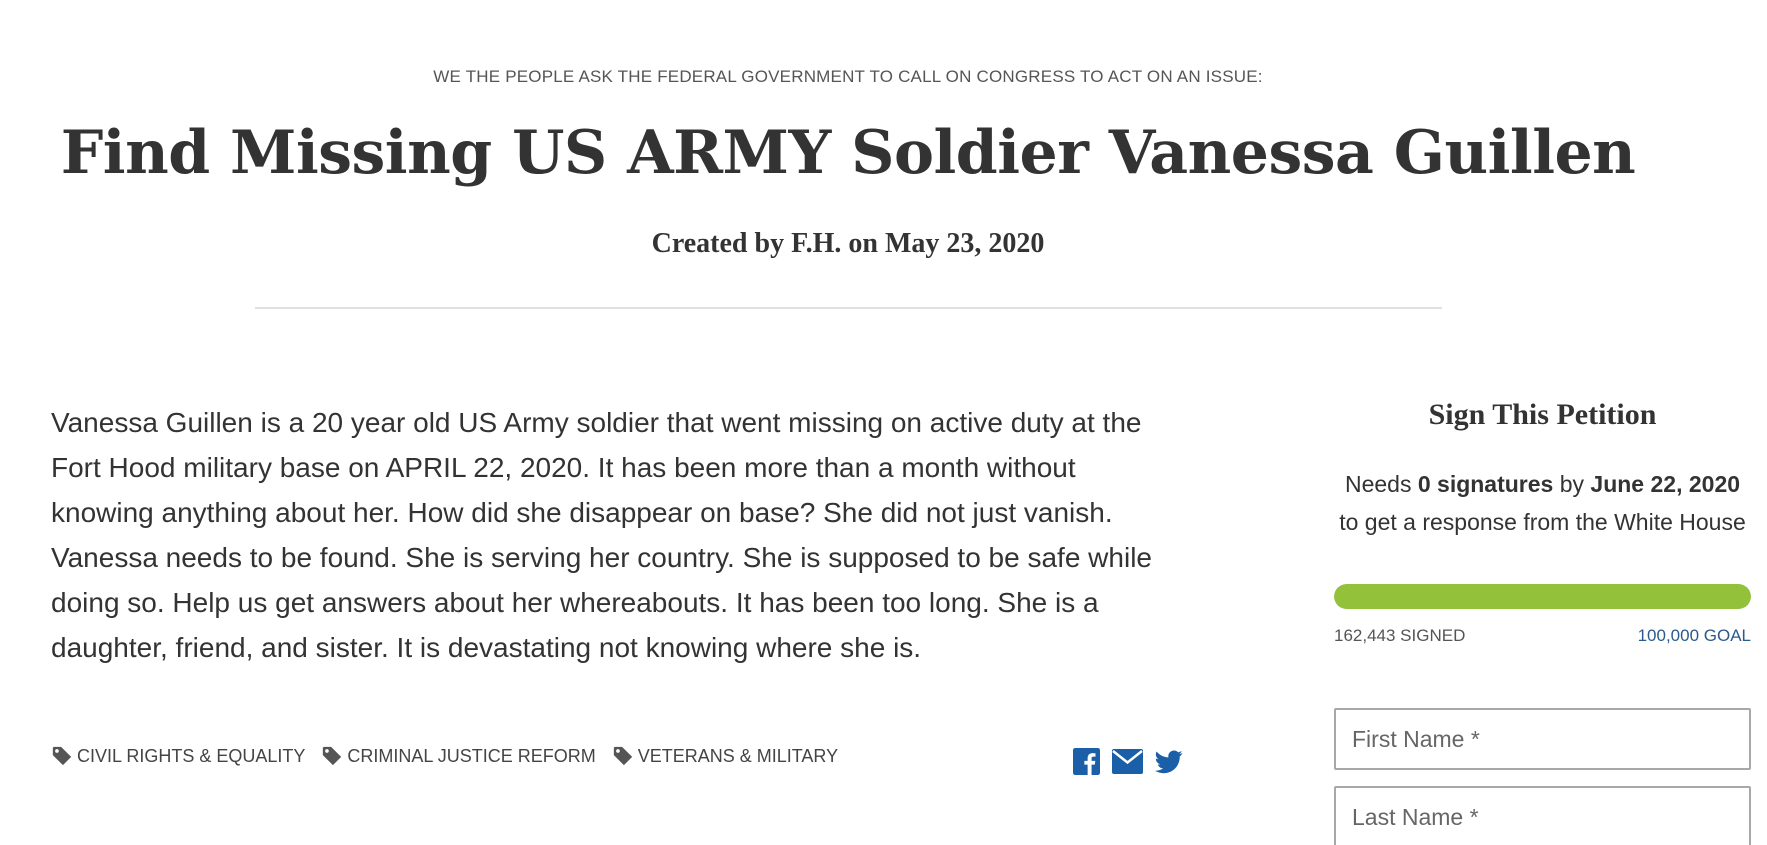 This screenshot has width=1767, height=845. Describe the element at coordinates (848, 308) in the screenshot. I see `header-divider` at that location.